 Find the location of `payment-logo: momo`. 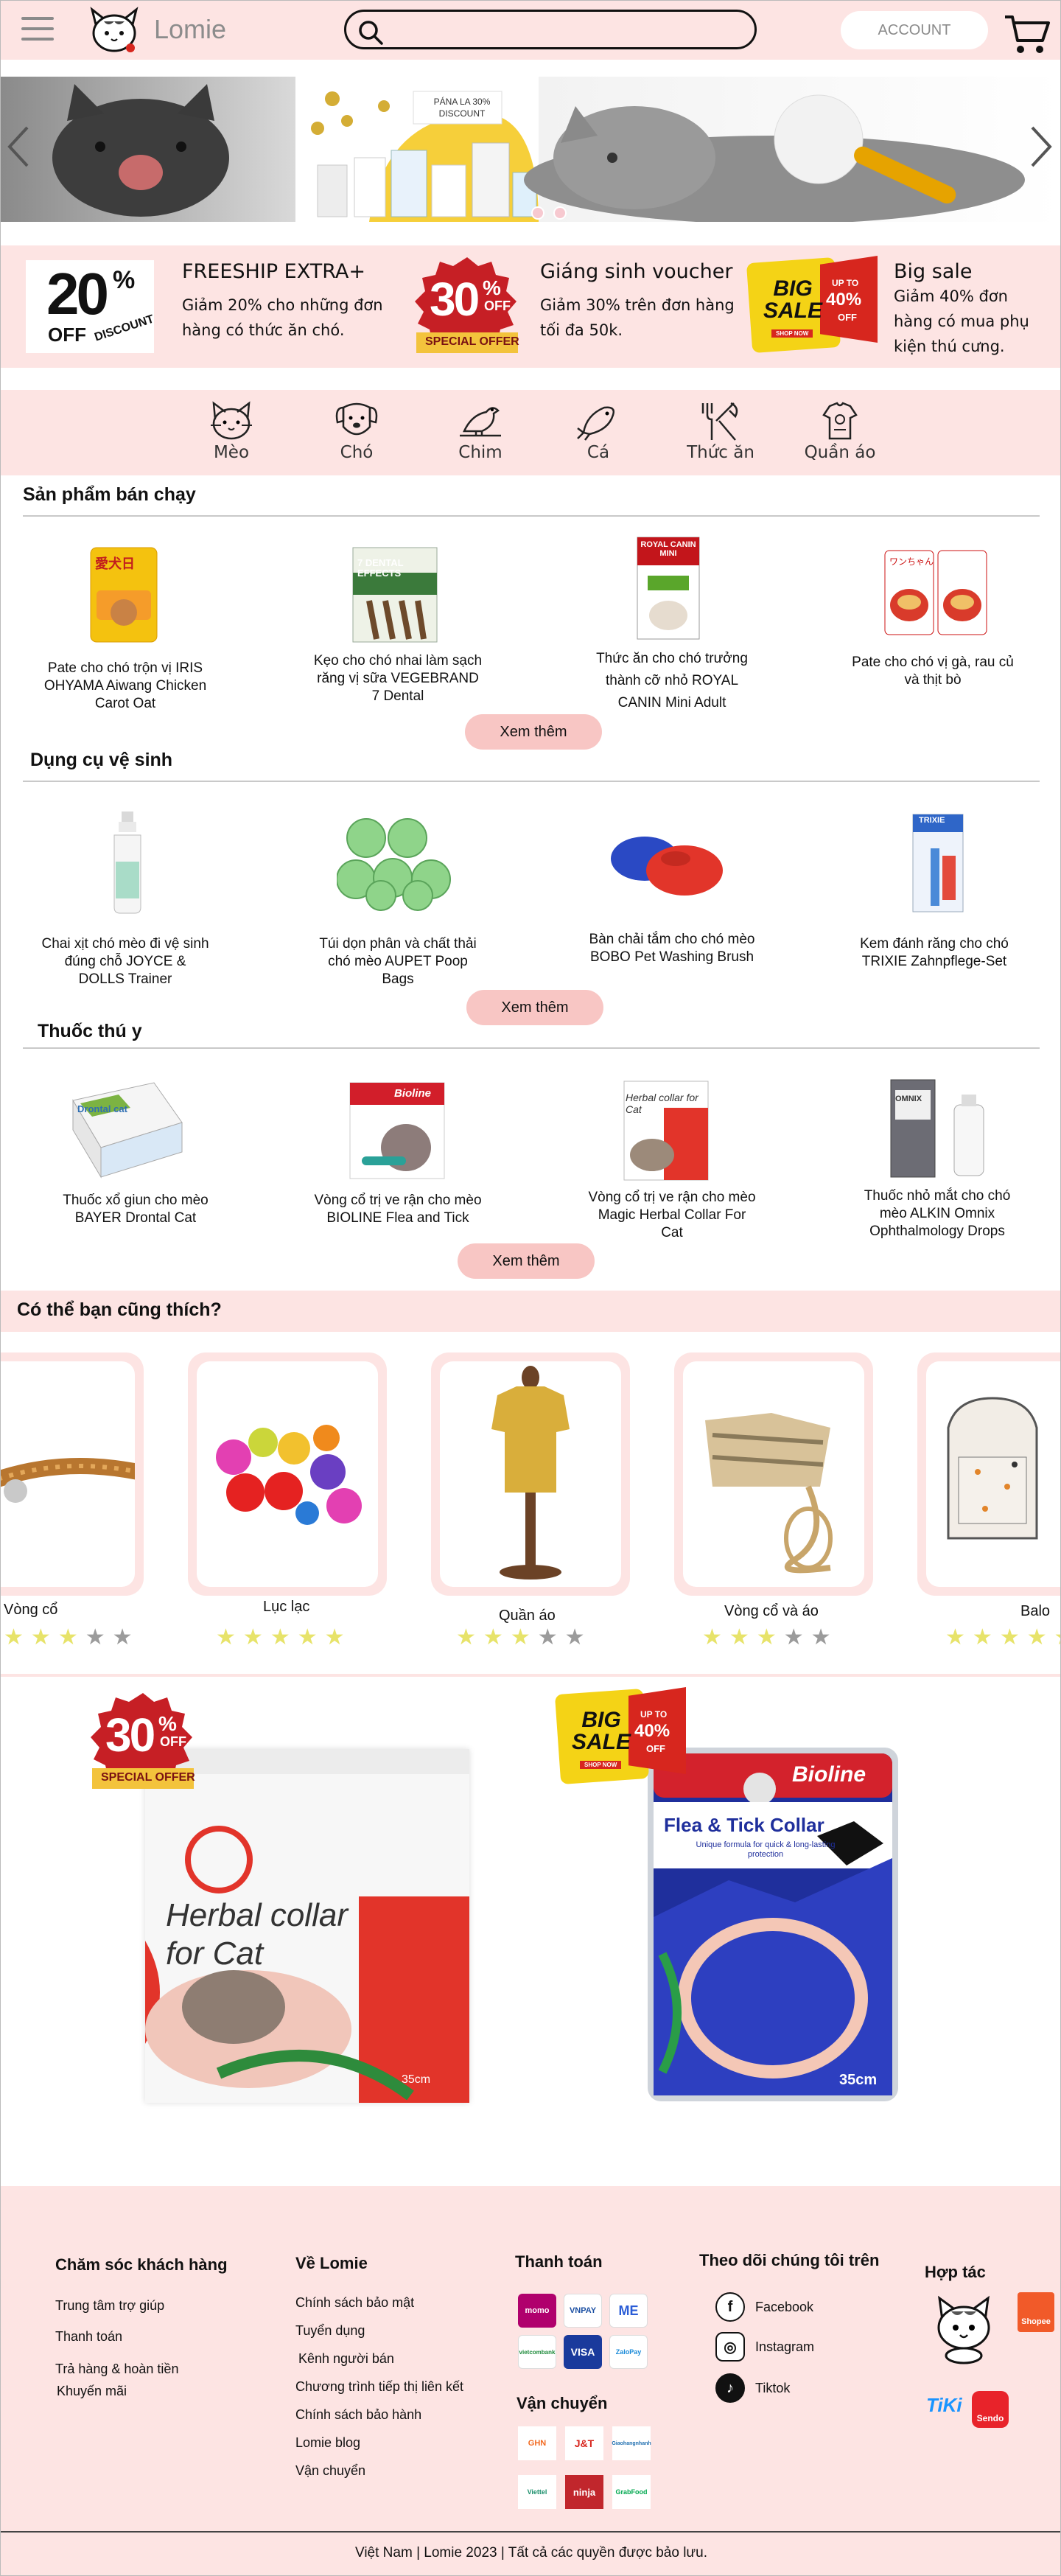

payment-logo: momo is located at coordinates (537, 2311).